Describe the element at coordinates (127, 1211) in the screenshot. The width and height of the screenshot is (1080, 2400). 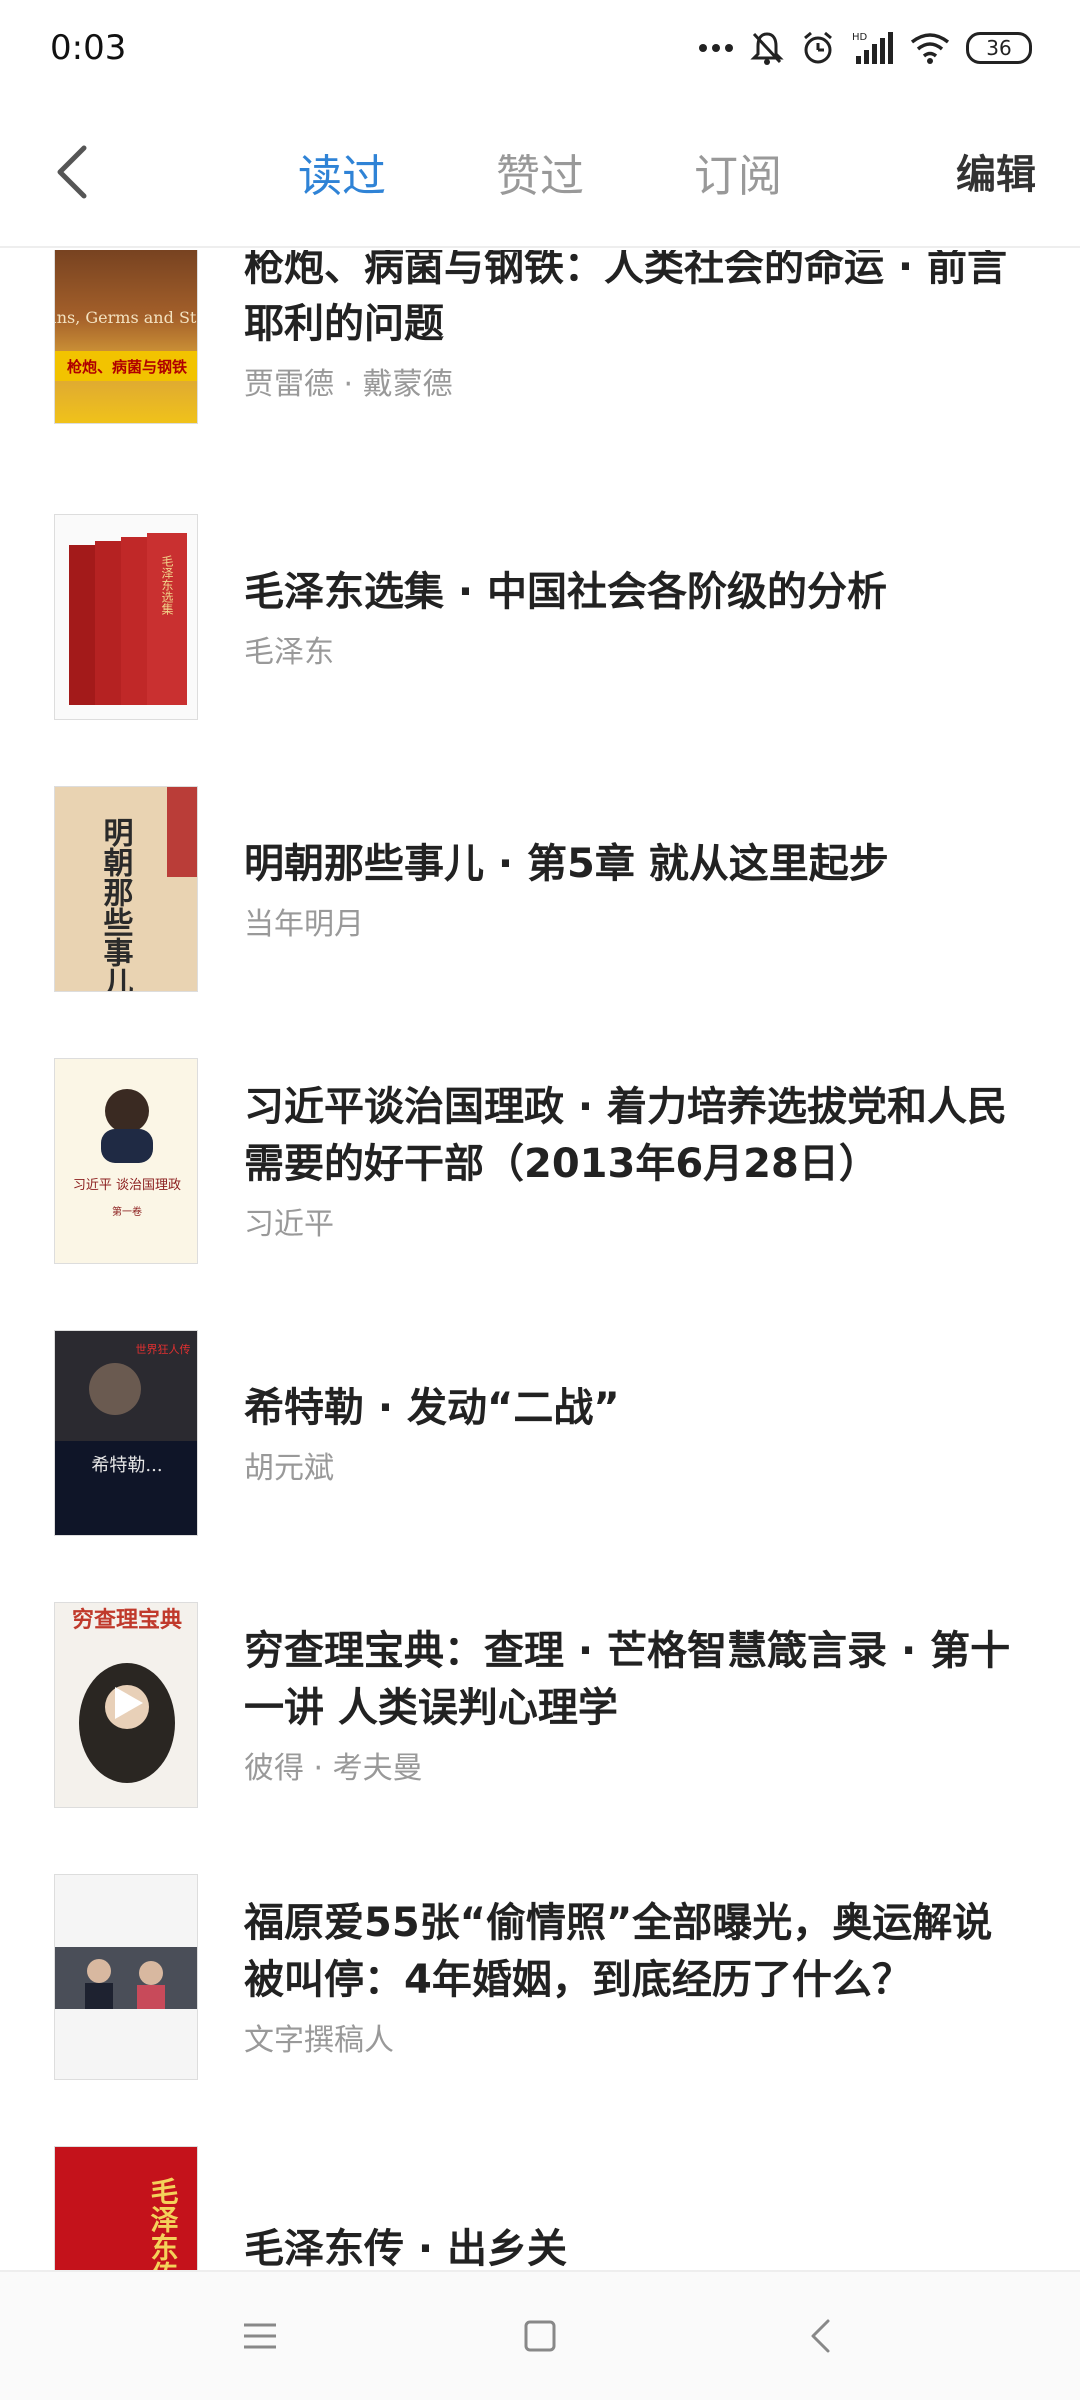
I see `cover-subtitle: 第一卷` at that location.